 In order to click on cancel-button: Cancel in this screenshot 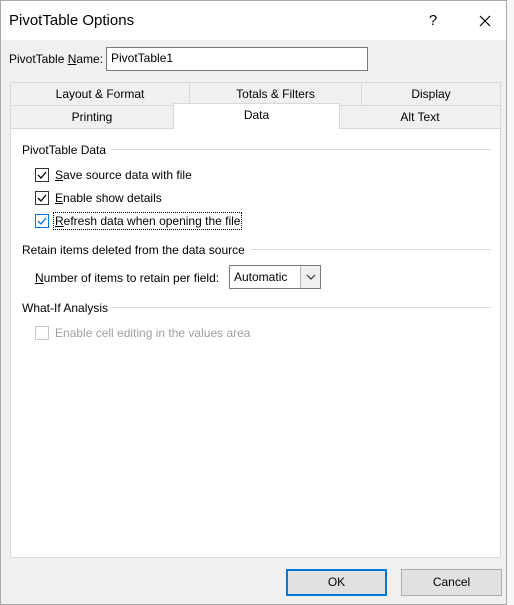, I will do `click(451, 582)`.